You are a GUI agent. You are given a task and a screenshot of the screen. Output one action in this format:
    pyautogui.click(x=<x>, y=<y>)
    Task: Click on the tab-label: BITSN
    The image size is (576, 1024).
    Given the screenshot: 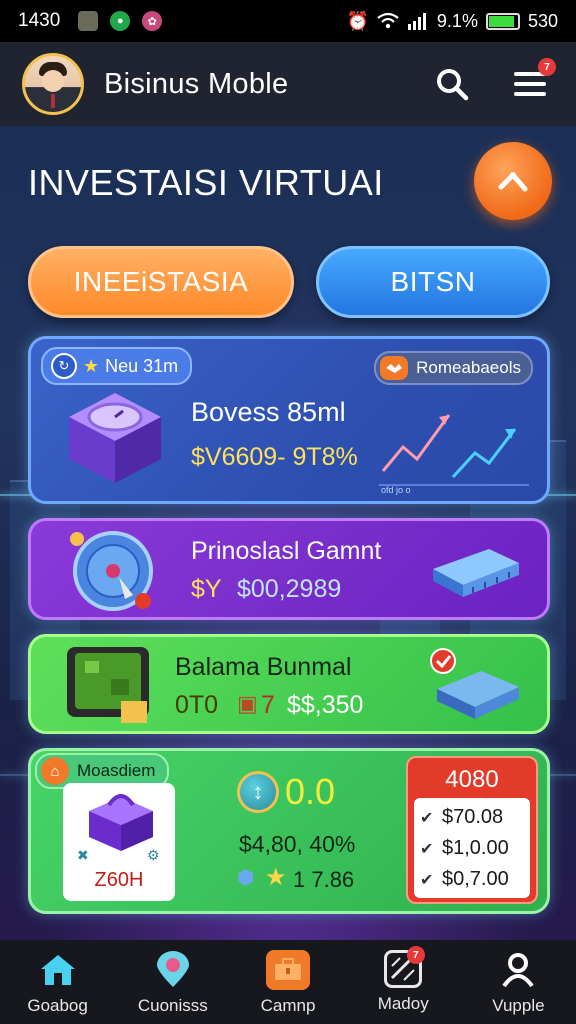 What is the action you would take?
    pyautogui.click(x=433, y=281)
    